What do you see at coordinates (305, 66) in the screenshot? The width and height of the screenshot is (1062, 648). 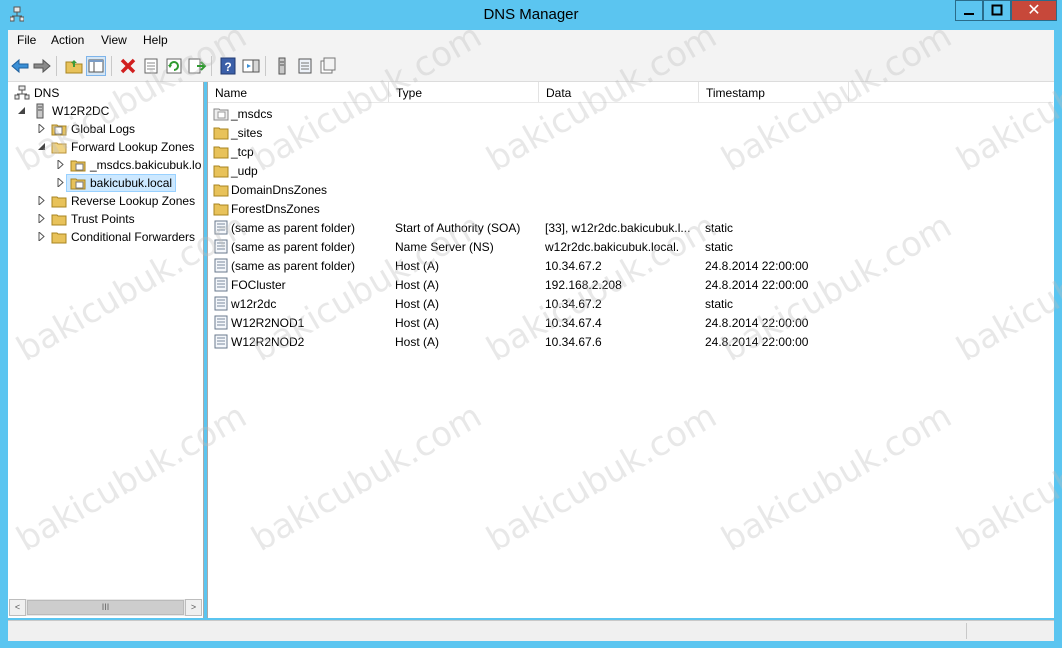 I see `zone-icon` at bounding box center [305, 66].